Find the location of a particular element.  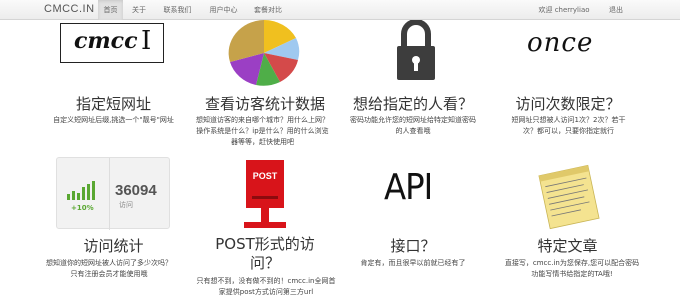

nav-about: 关于 is located at coordinates (139, 10).